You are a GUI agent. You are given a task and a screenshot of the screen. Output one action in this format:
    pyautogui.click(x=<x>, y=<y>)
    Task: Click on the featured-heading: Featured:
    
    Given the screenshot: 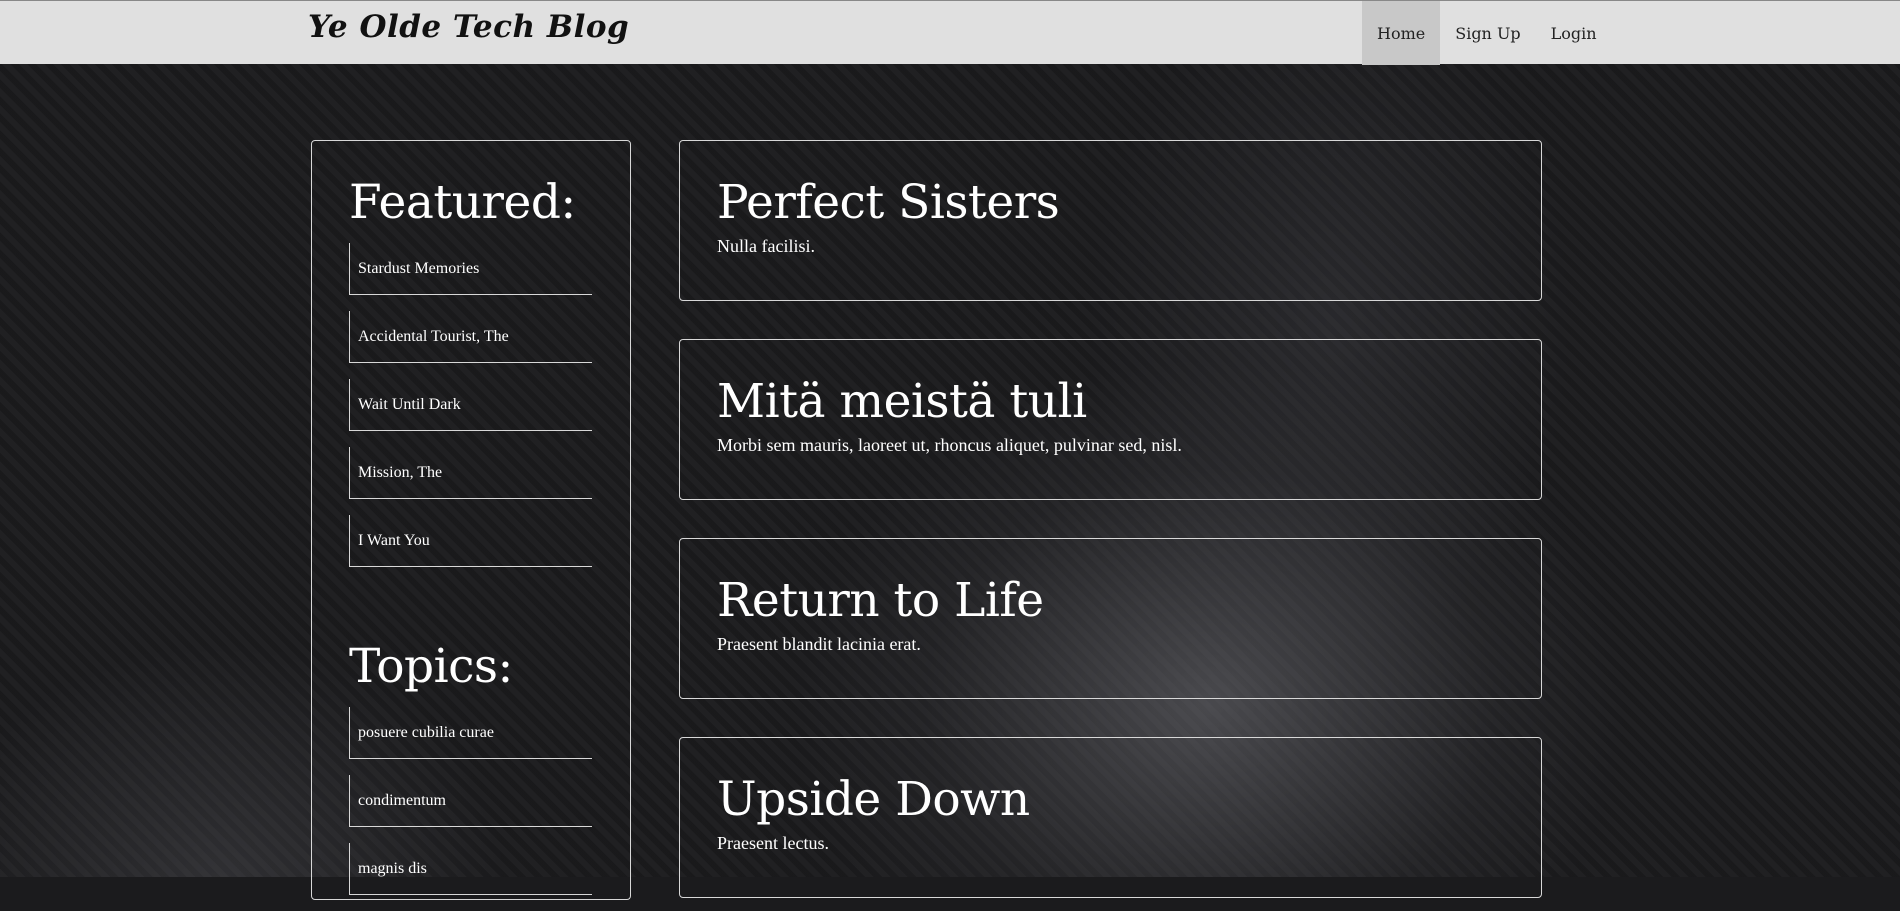 What is the action you would take?
    pyautogui.click(x=462, y=202)
    